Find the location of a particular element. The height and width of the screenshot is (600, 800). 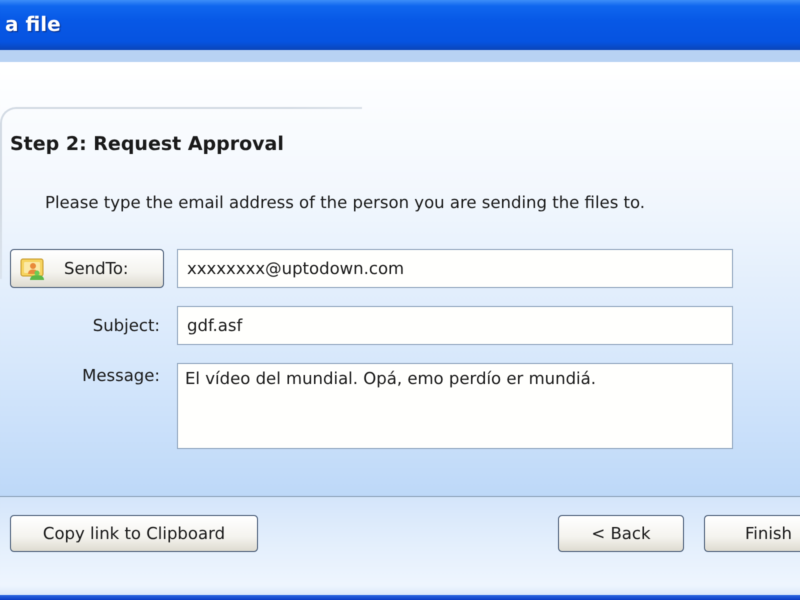

field-label: Message: is located at coordinates (121, 375).